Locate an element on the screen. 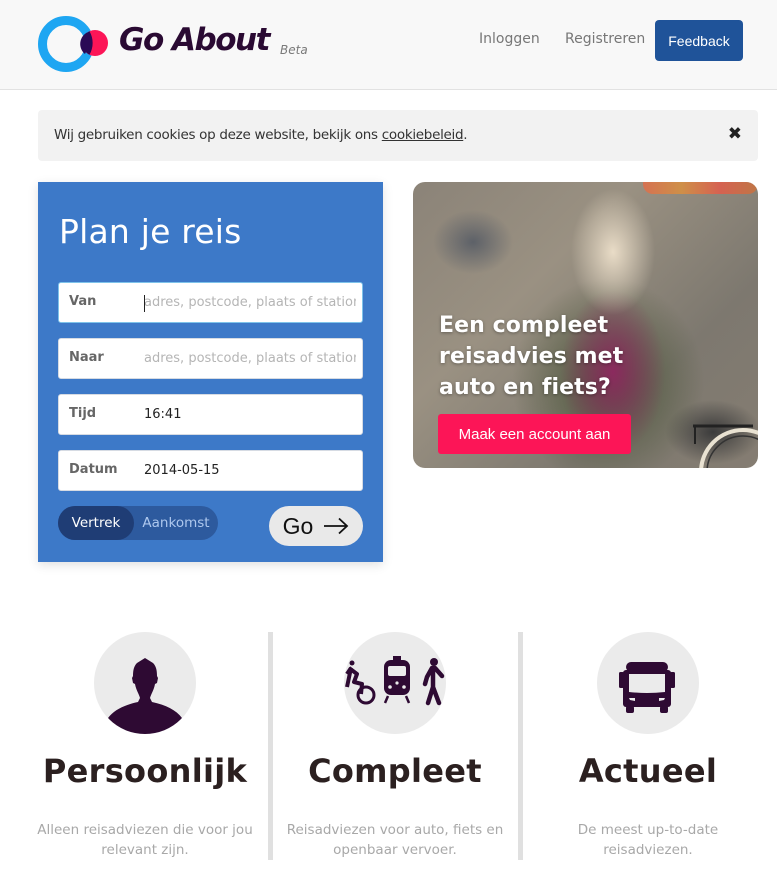 This screenshot has width=777, height=890. from-field: Van is located at coordinates (210, 302).